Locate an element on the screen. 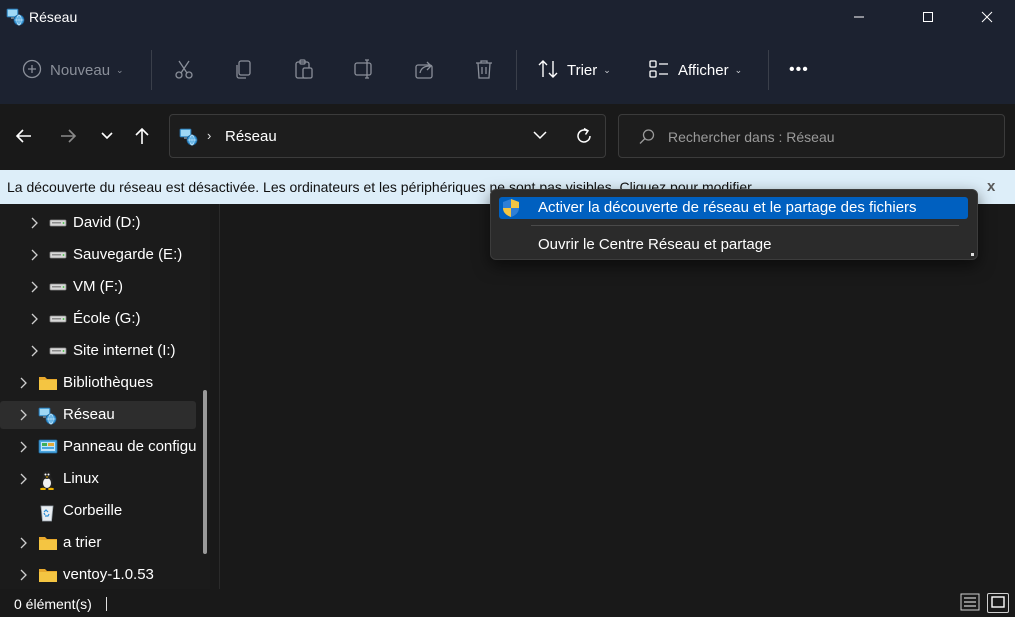 This screenshot has height=617, width=1015. delete-icon is located at coordinates (484, 70).